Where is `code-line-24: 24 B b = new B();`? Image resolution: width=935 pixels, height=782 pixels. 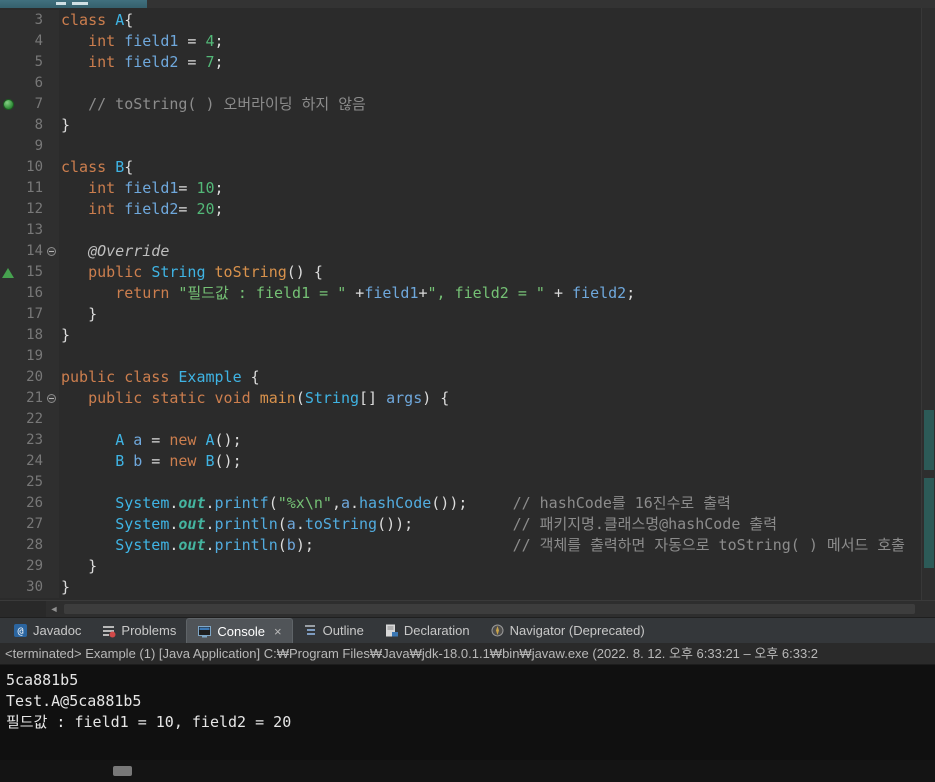
code-line-24: 24 B b = new B(); is located at coordinates (467, 461).